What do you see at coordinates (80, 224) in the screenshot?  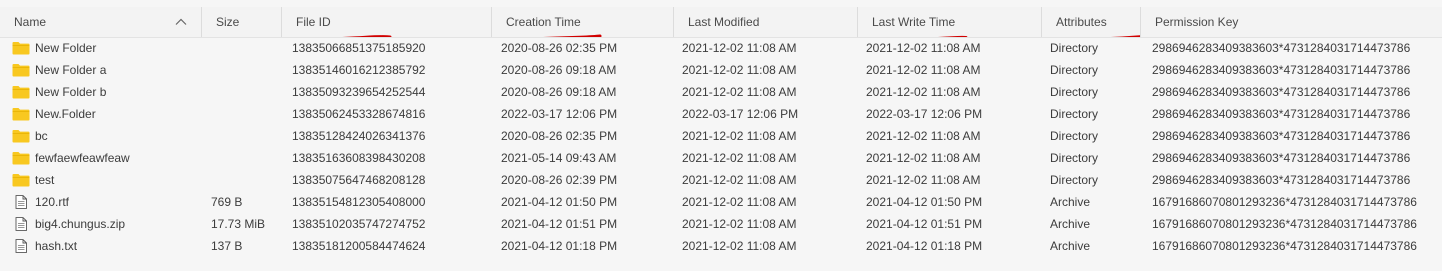 I see `file-name: big4.chungus.zip` at bounding box center [80, 224].